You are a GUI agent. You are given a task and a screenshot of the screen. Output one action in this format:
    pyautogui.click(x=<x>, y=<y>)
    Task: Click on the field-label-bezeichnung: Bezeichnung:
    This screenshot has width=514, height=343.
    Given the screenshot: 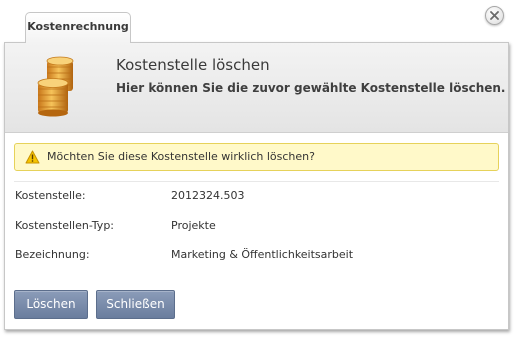 What is the action you would take?
    pyautogui.click(x=52, y=254)
    